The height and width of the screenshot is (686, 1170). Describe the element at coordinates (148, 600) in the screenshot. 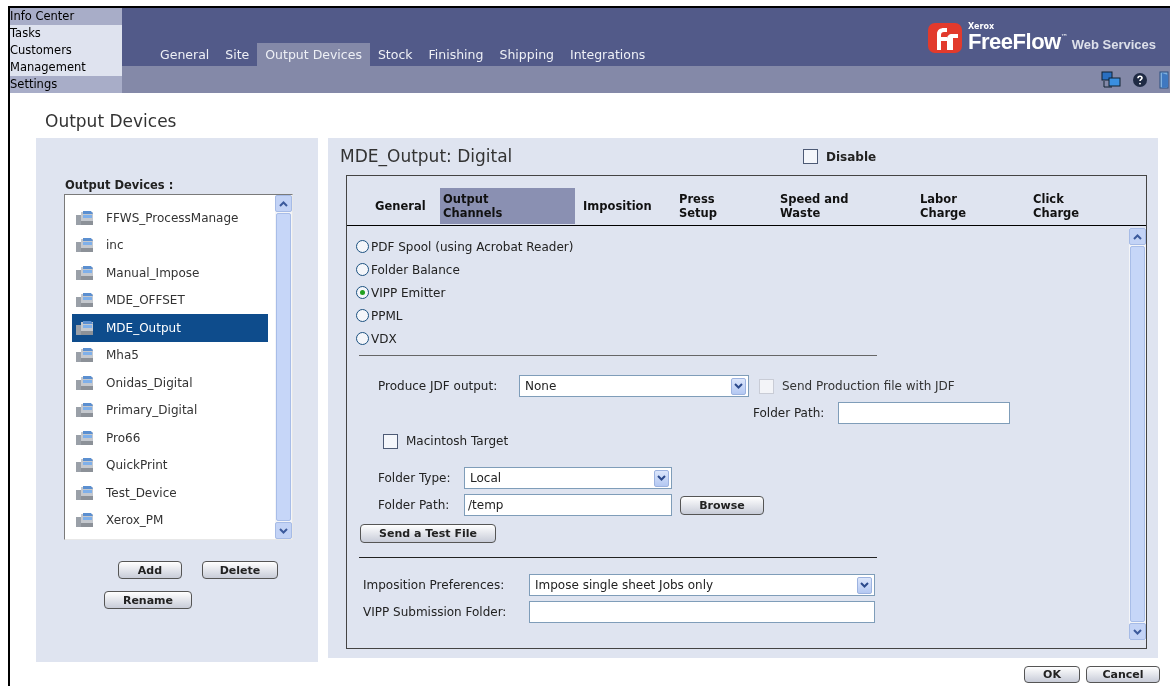

I see `rename-button: Rename` at that location.